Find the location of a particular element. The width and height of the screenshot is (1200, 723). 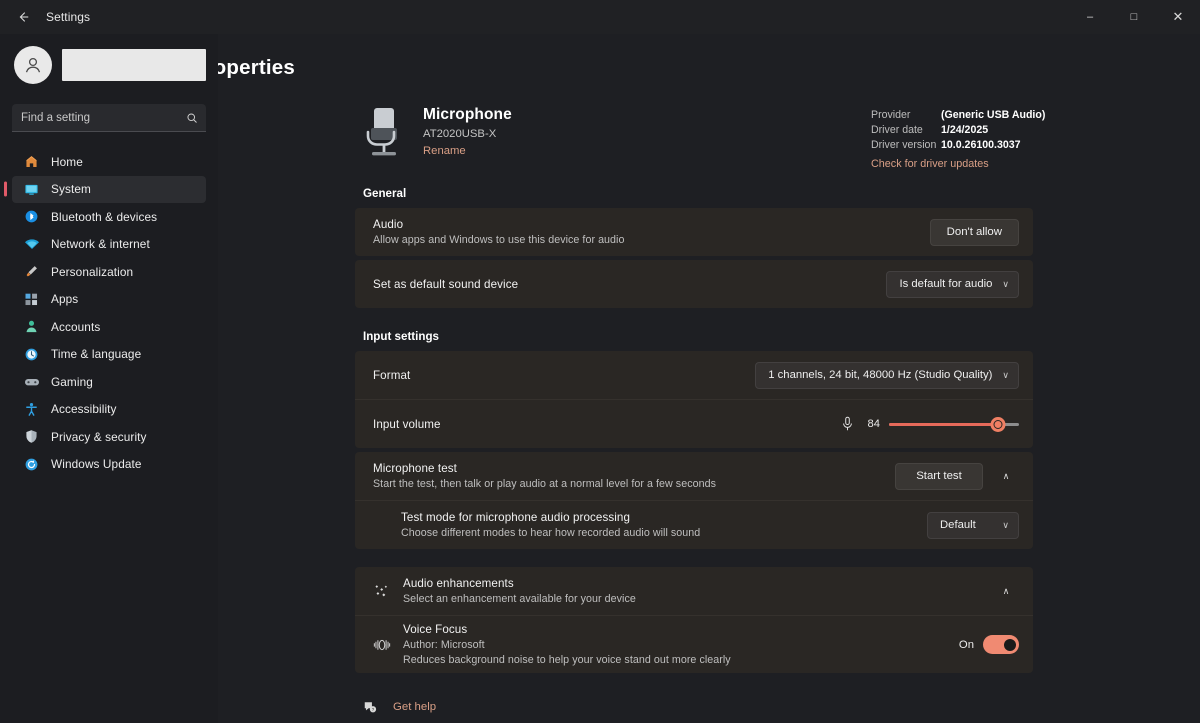

dont-allow-button: Don't allow is located at coordinates (974, 232).